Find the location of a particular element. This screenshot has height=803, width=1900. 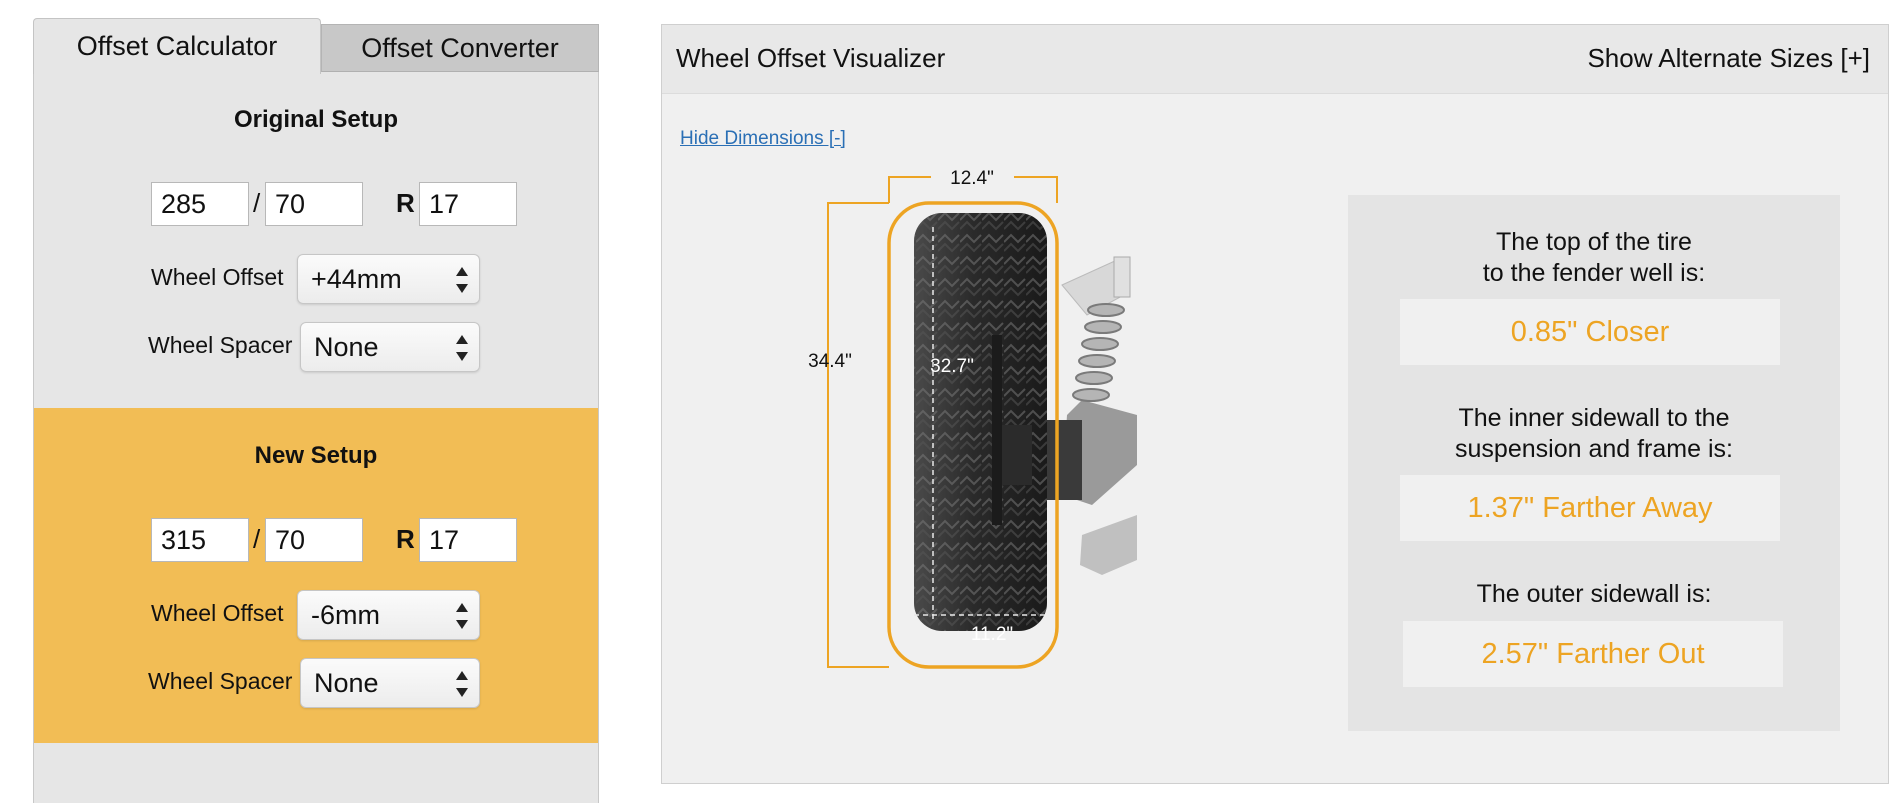

result-label-line: to the fender well is: is located at coordinates (1594, 273).